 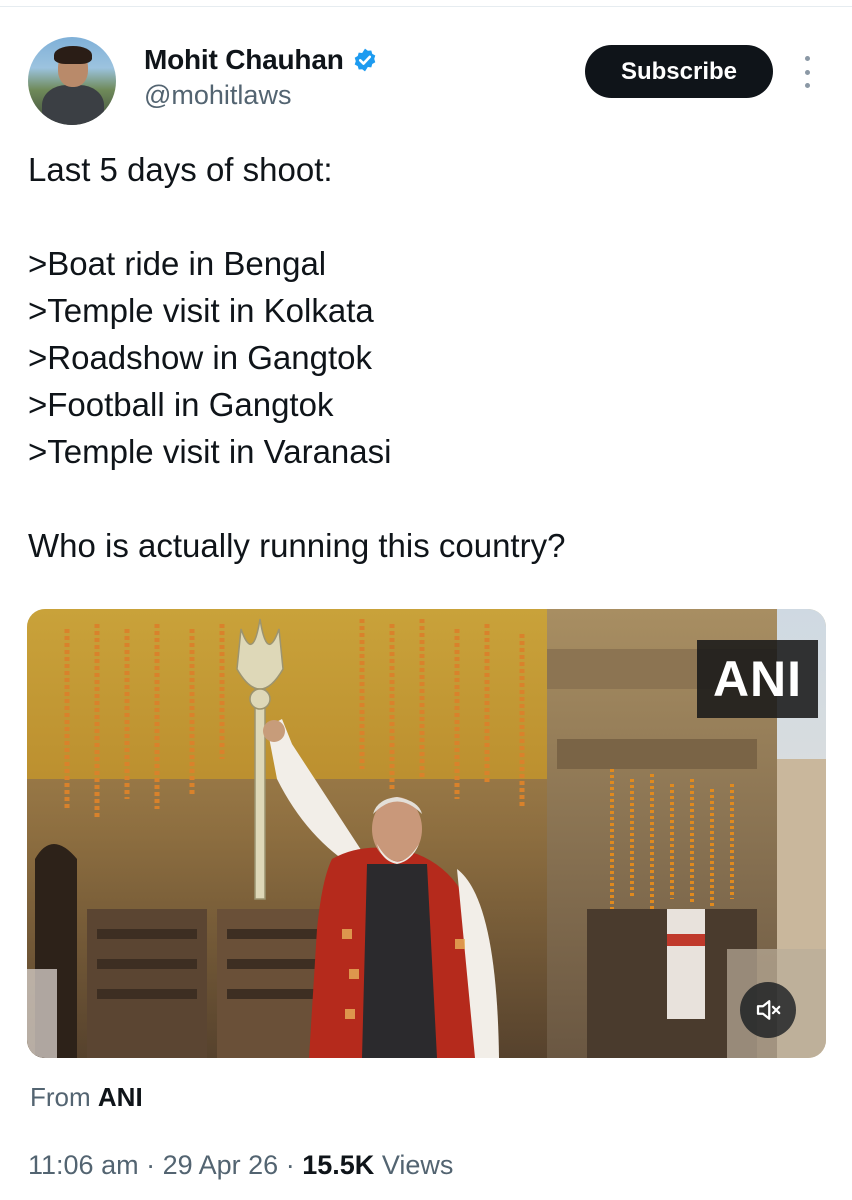 I want to click on media-source-name: ANI, so click(x=120, y=1097).